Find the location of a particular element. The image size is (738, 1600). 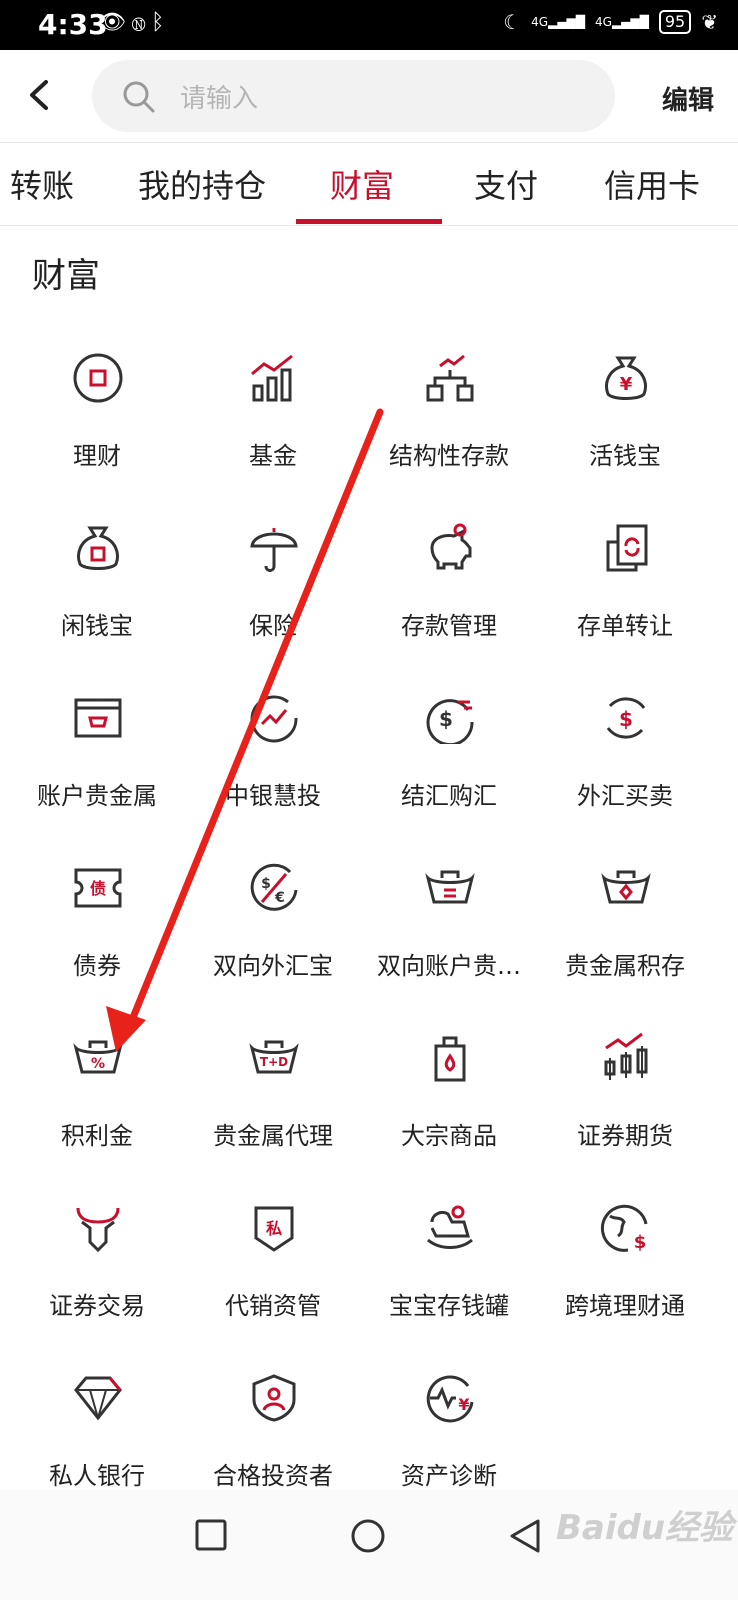

investor-shield-icon is located at coordinates (274, 1398).